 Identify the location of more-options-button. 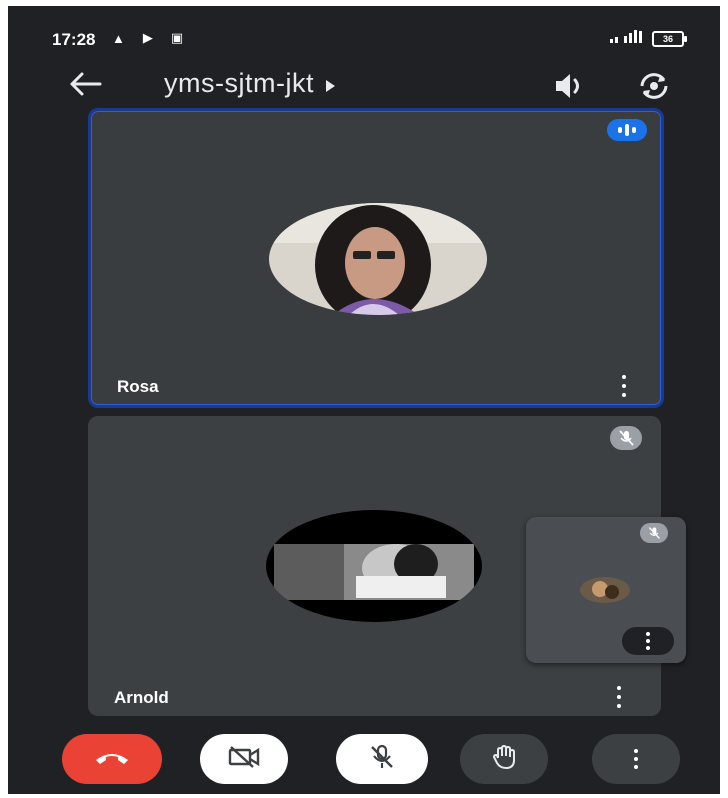
(636, 759).